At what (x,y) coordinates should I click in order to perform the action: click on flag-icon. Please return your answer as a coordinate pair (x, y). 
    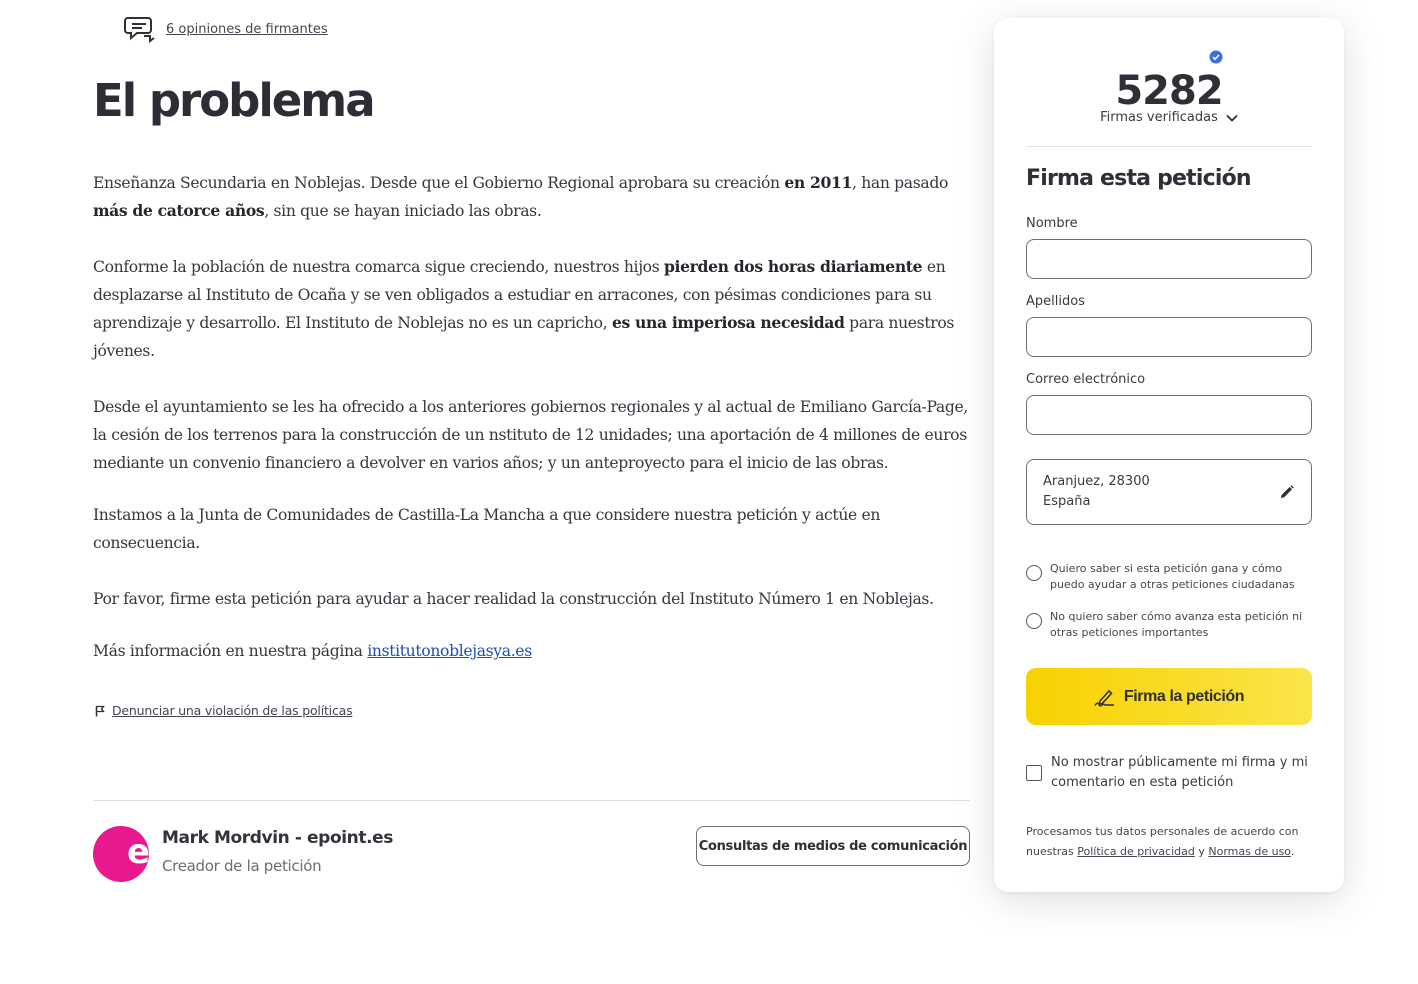
    Looking at the image, I should click on (100, 710).